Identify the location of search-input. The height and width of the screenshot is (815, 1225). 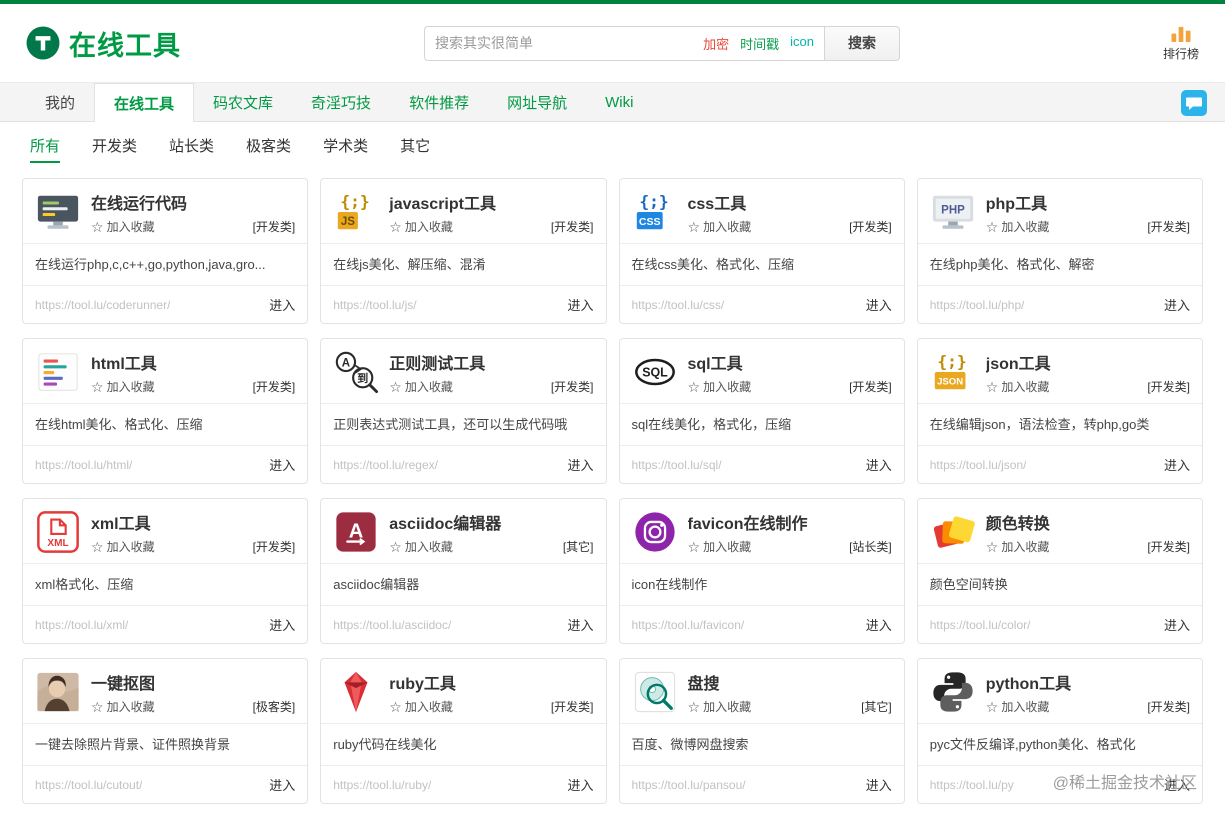
(565, 43).